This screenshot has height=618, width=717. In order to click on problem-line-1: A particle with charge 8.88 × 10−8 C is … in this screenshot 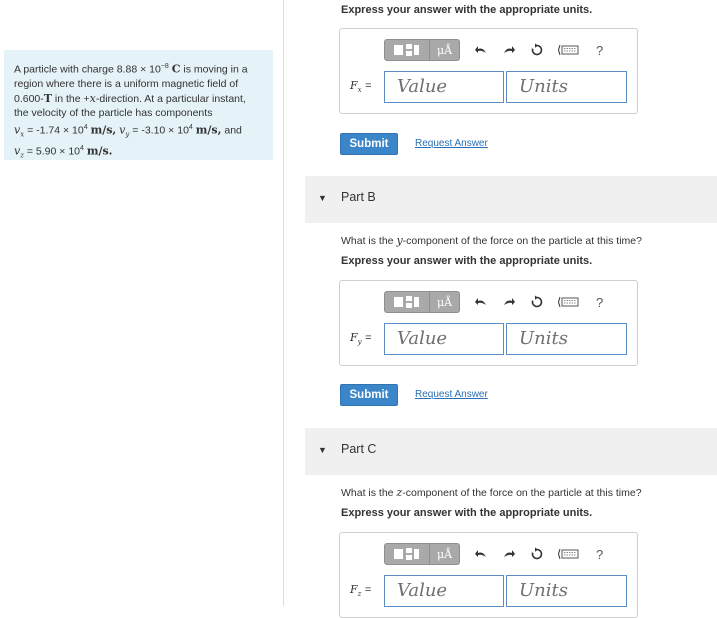, I will do `click(131, 69)`.